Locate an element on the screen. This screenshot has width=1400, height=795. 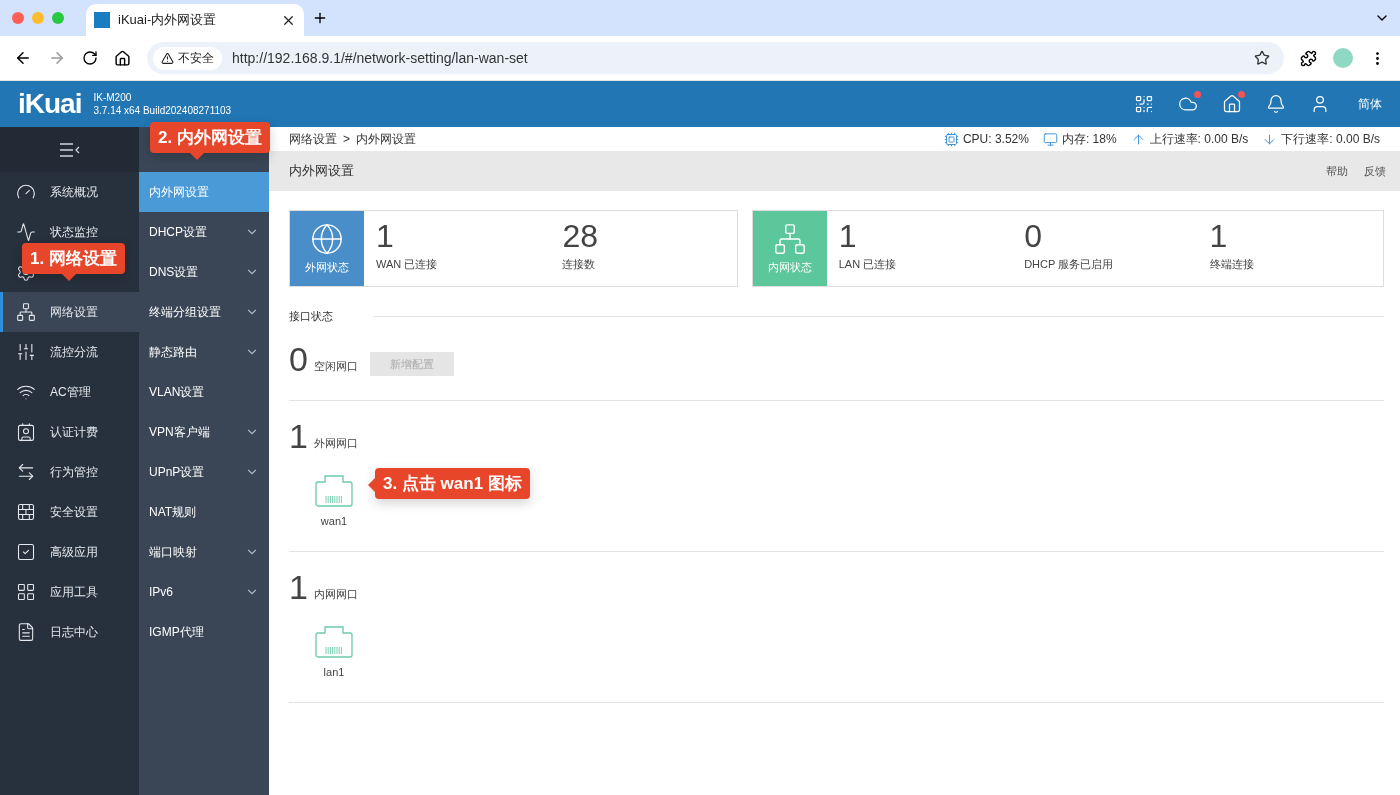
breadcrumb-item: 内外网设置 is located at coordinates (386, 139).